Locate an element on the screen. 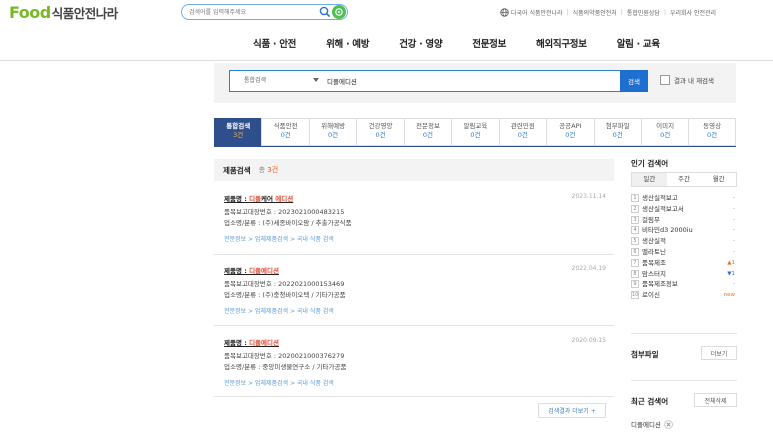 The width and height of the screenshot is (773, 435). result-company: 업소명/분류 : (주)충청바이오텍 / 기타가공품 is located at coordinates (285, 295).